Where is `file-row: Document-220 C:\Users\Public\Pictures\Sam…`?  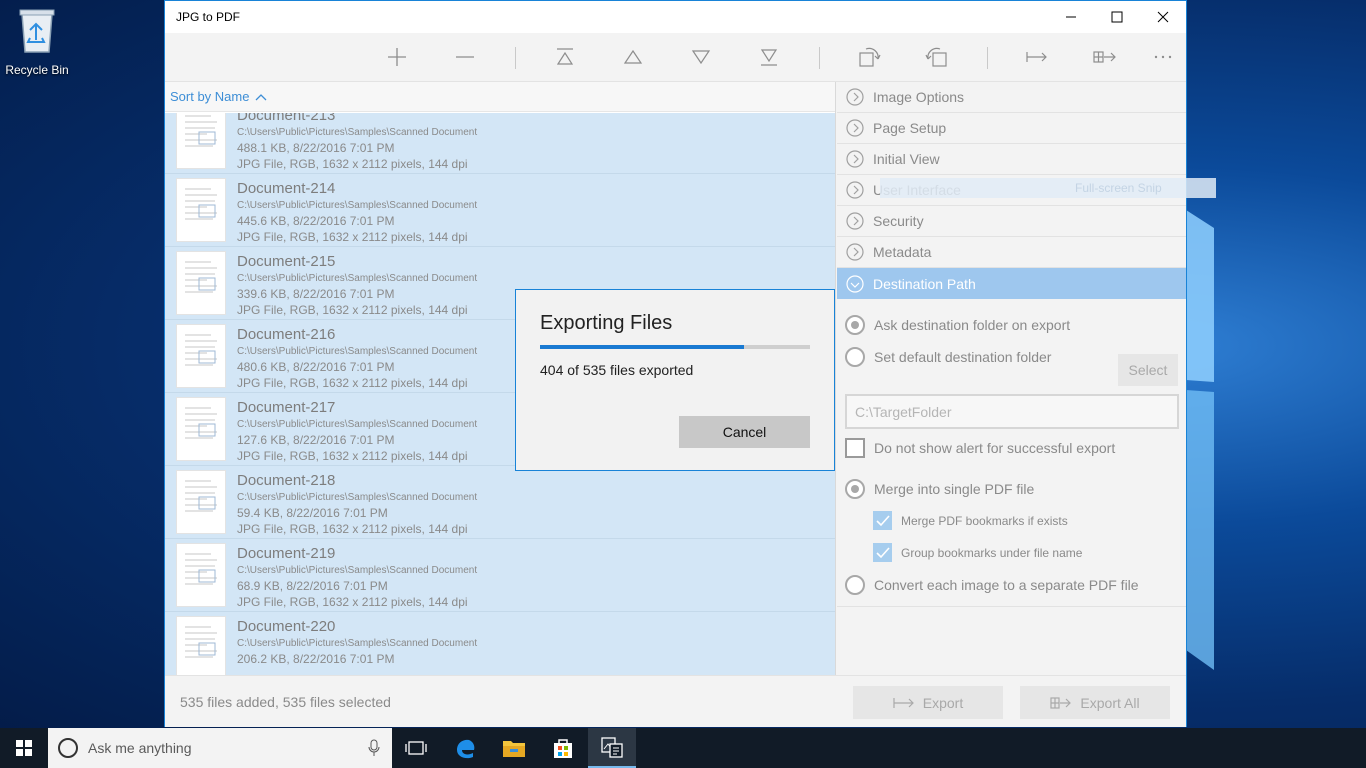 file-row: Document-220 C:\Users\Public\Pictures\Sam… is located at coordinates (500, 643).